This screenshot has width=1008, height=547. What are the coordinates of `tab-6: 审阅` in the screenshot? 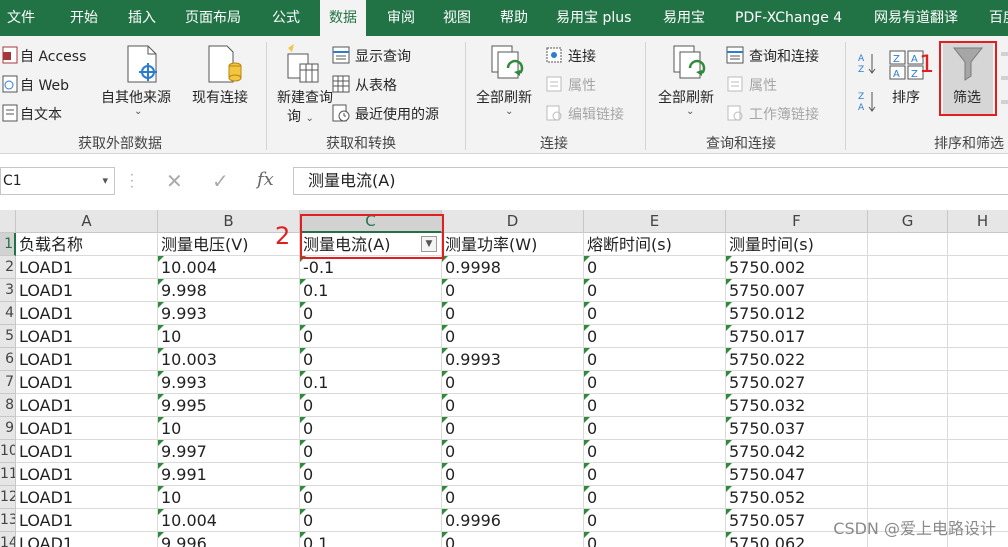 It's located at (401, 18).